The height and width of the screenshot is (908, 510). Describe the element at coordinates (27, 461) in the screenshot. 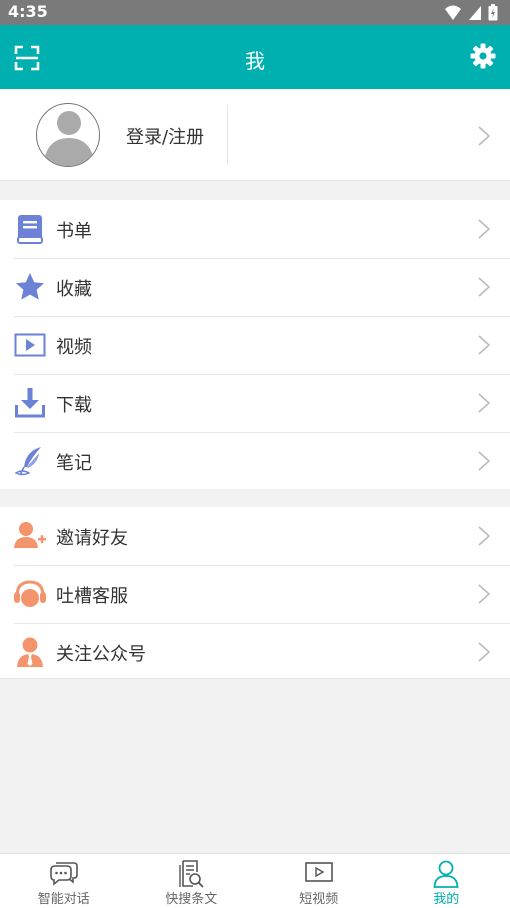

I see `feather-icon` at that location.